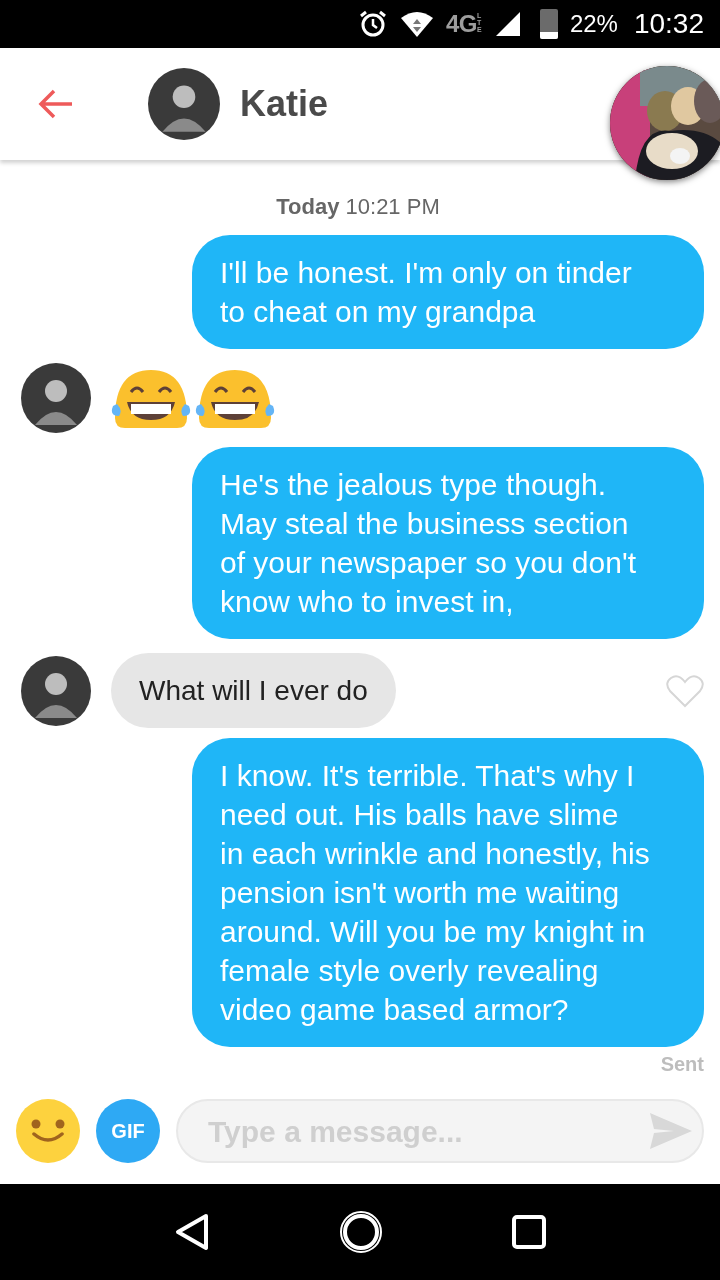  Describe the element at coordinates (448, 543) in the screenshot. I see `sent-message: He's the jealous type though. May steal the business section of your newspaper so you don't know who to invest in,` at that location.